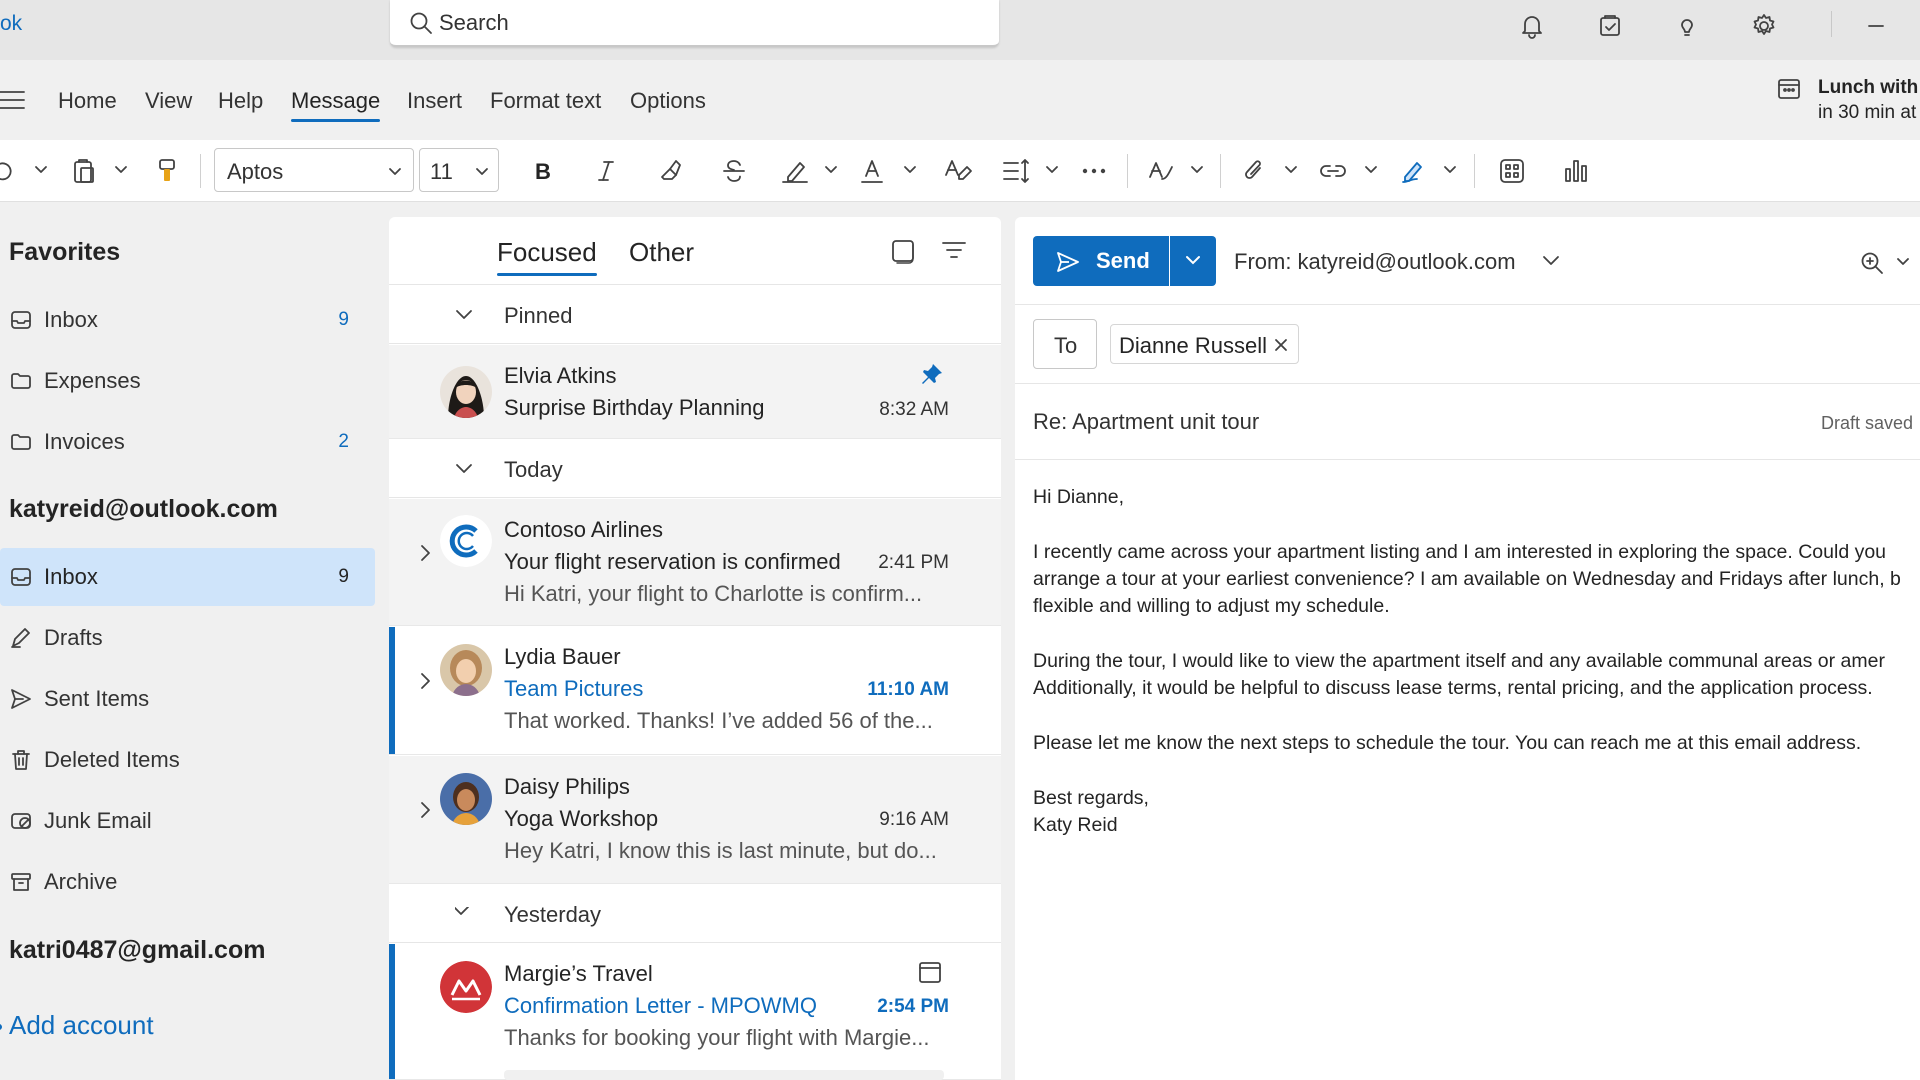 The image size is (1920, 1080). I want to click on folder-junk-email: Junk Email, so click(187, 821).